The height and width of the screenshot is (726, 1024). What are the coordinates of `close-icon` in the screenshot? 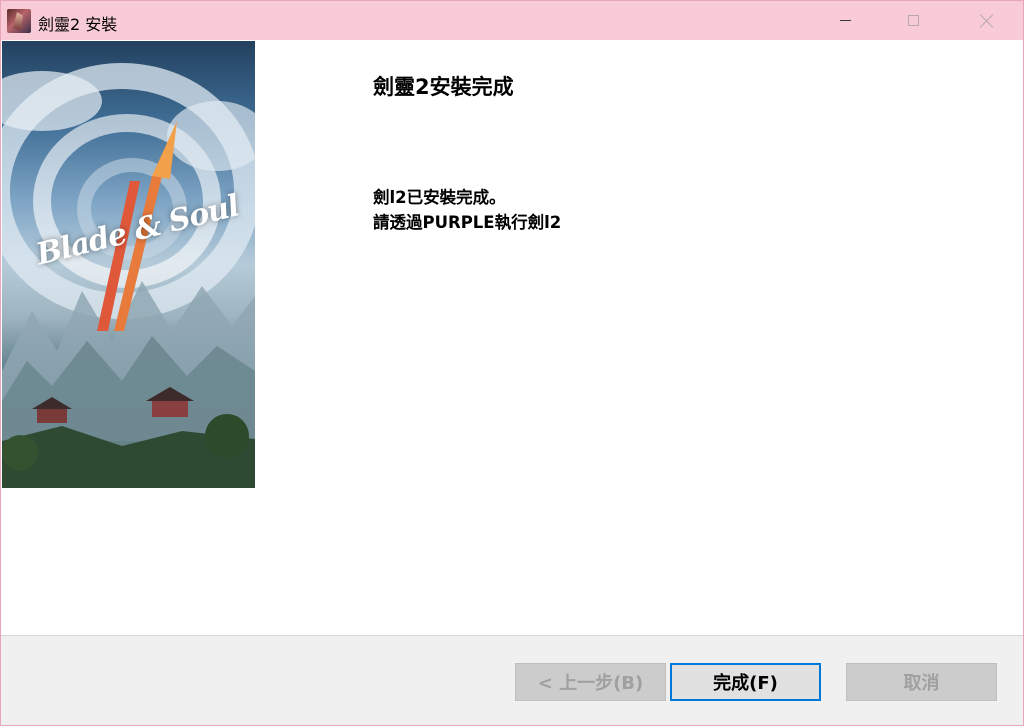 It's located at (987, 21).